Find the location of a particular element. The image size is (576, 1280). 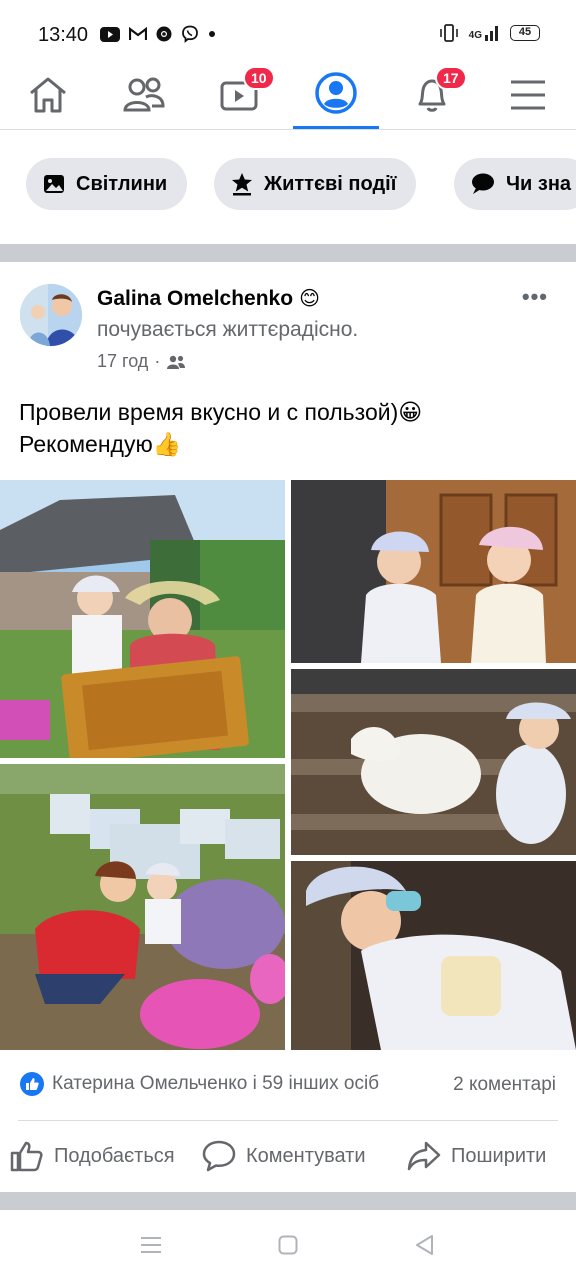

comment-icon is located at coordinates (219, 1156).